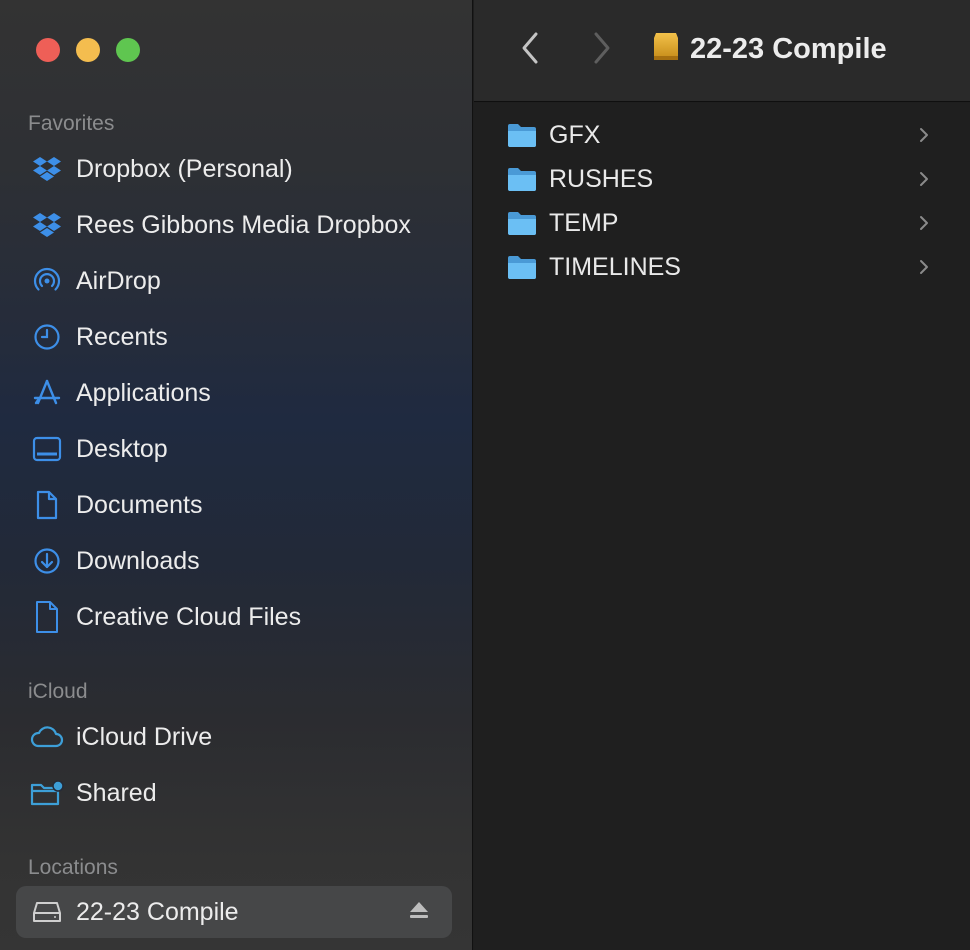 The width and height of the screenshot is (970, 950). I want to click on sidebar-item-label: AirDrop, so click(118, 280).